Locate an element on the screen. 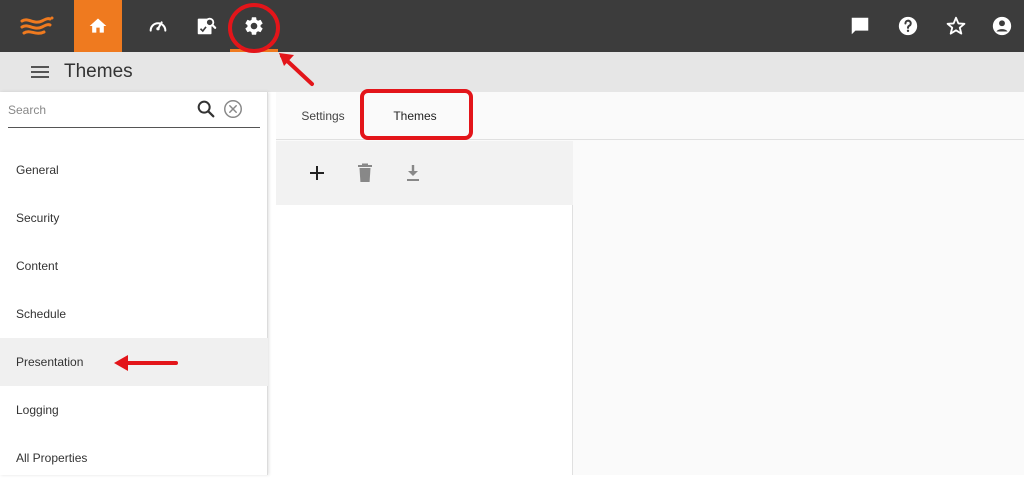 The width and height of the screenshot is (1024, 482). favorites-button is located at coordinates (956, 26).